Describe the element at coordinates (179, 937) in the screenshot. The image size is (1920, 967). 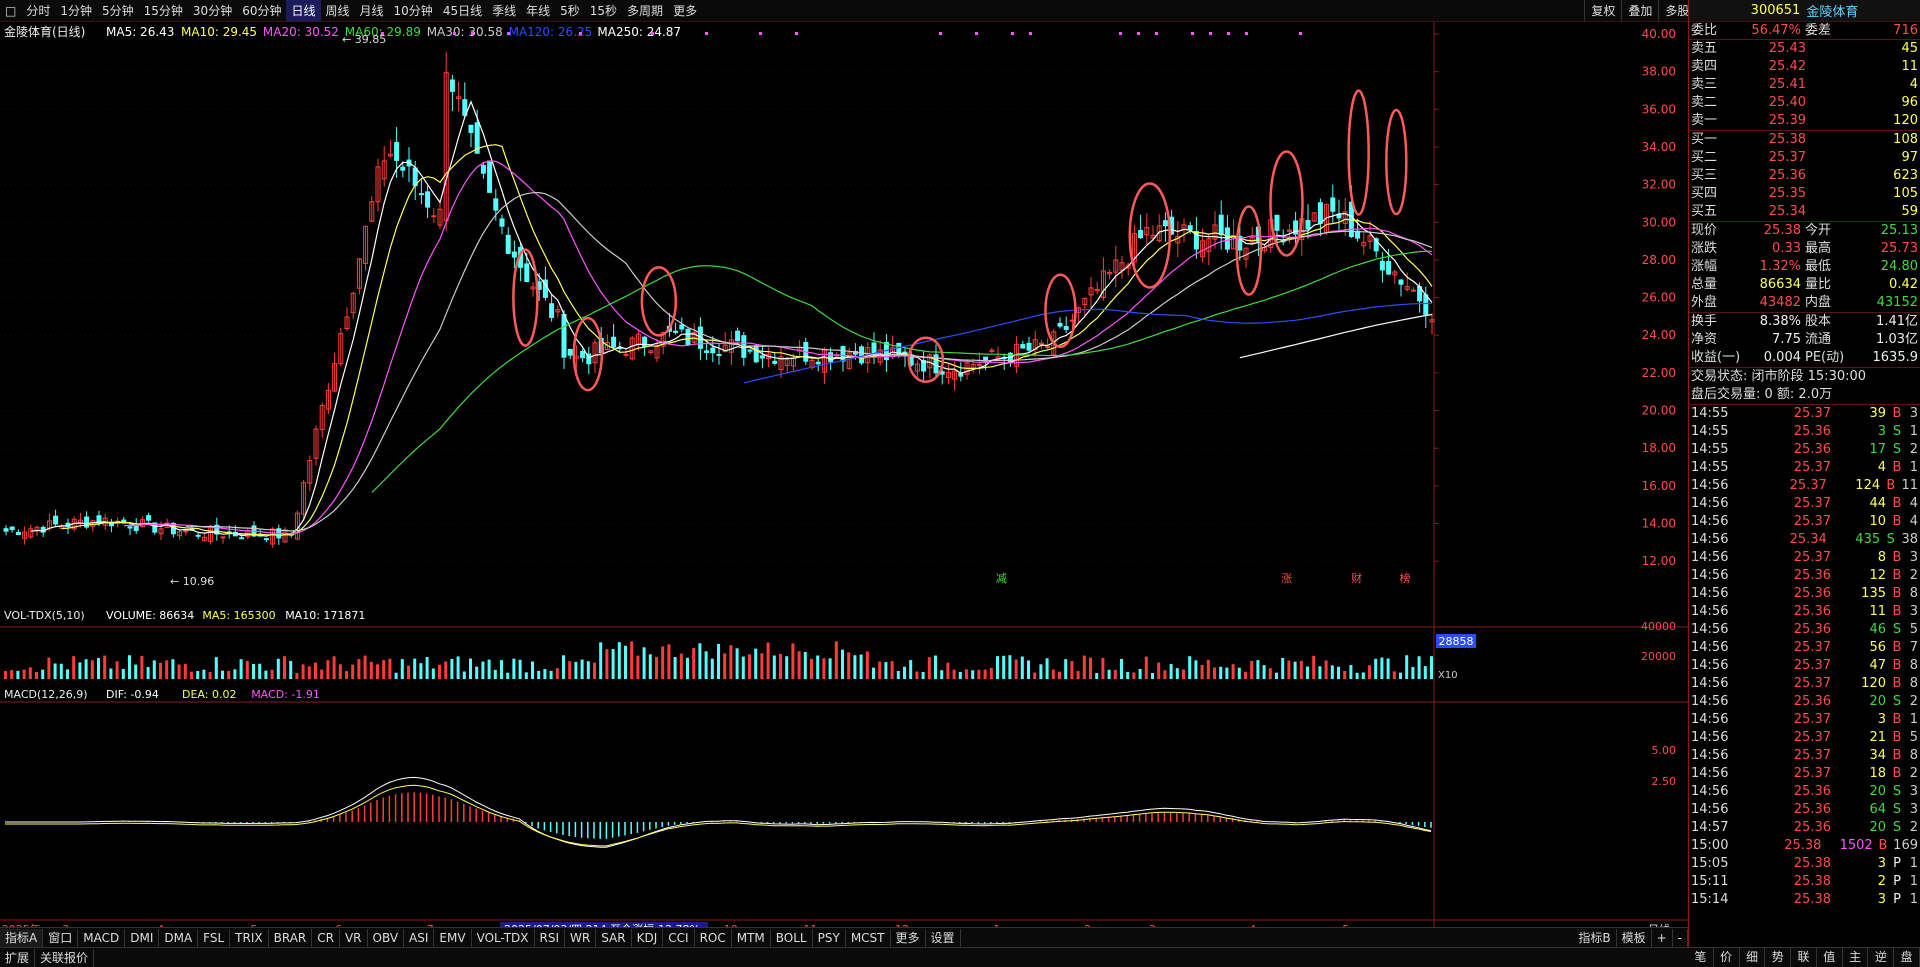
I see `indicator-tab: DMA` at that location.